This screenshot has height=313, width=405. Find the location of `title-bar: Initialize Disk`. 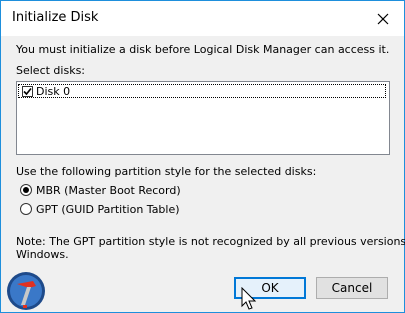

title-bar: Initialize Disk is located at coordinates (202, 18).